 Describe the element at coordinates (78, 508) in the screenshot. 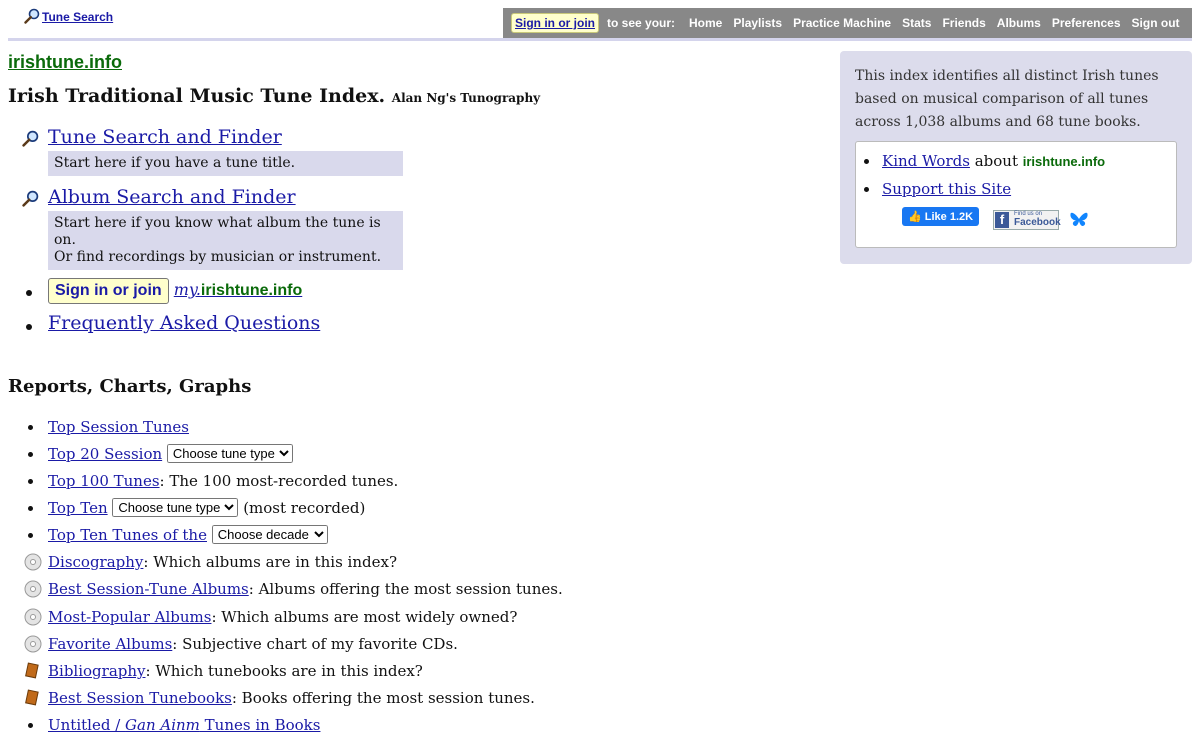

I see `top-ten-link: Top Ten` at that location.